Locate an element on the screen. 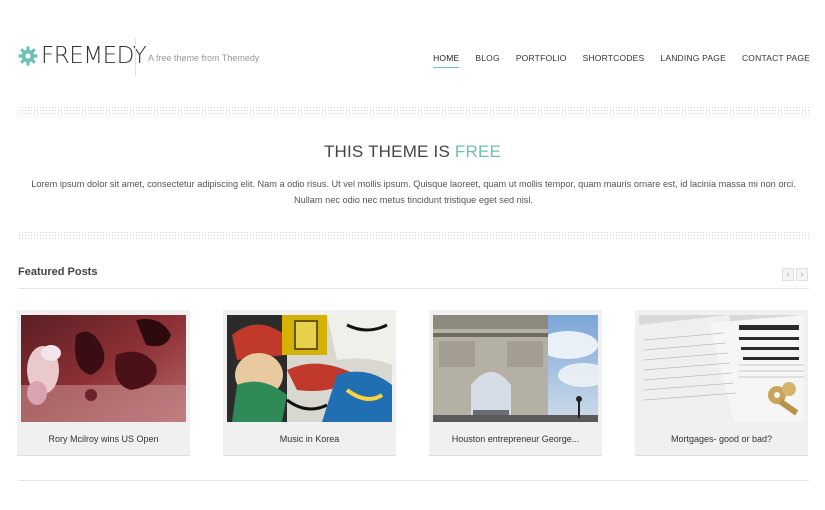  hero-title-main: THIS THEME IS is located at coordinates (389, 151).